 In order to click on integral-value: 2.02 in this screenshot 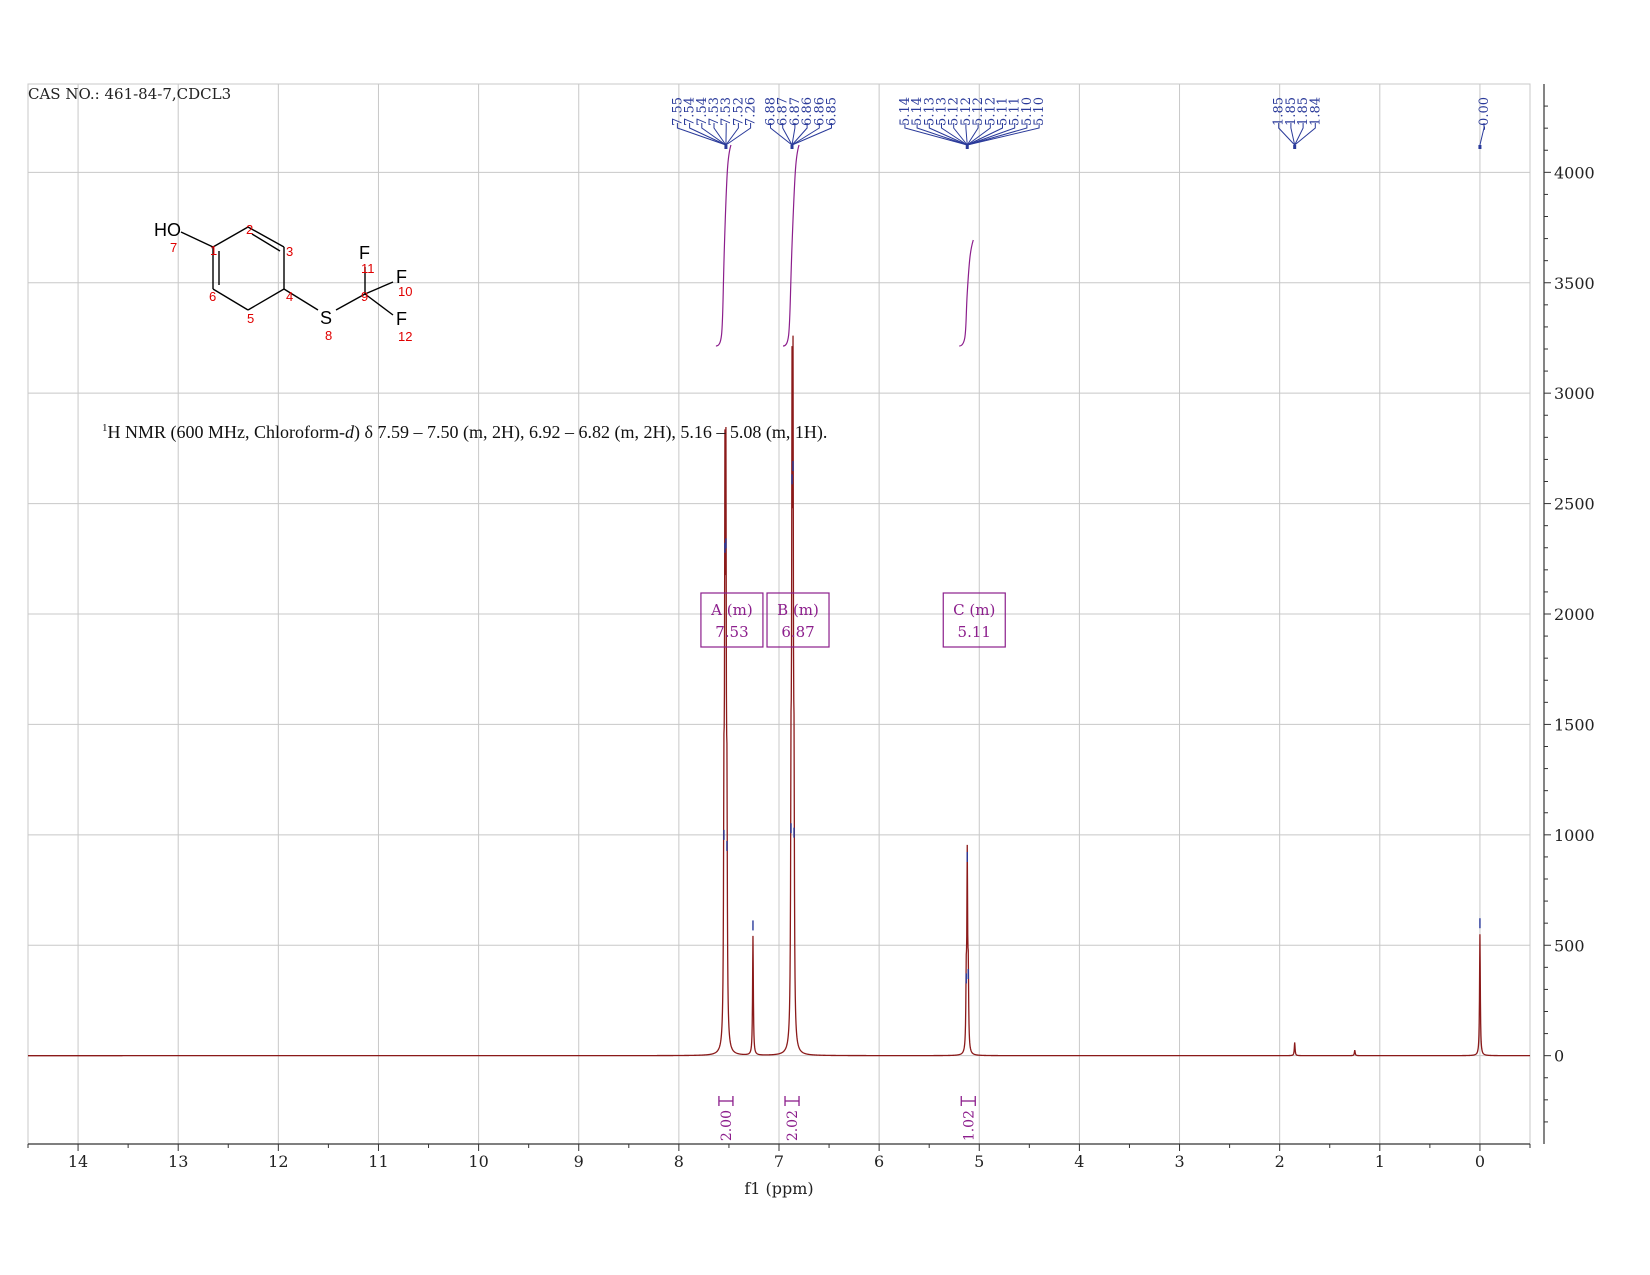, I will do `click(793, 1125)`.